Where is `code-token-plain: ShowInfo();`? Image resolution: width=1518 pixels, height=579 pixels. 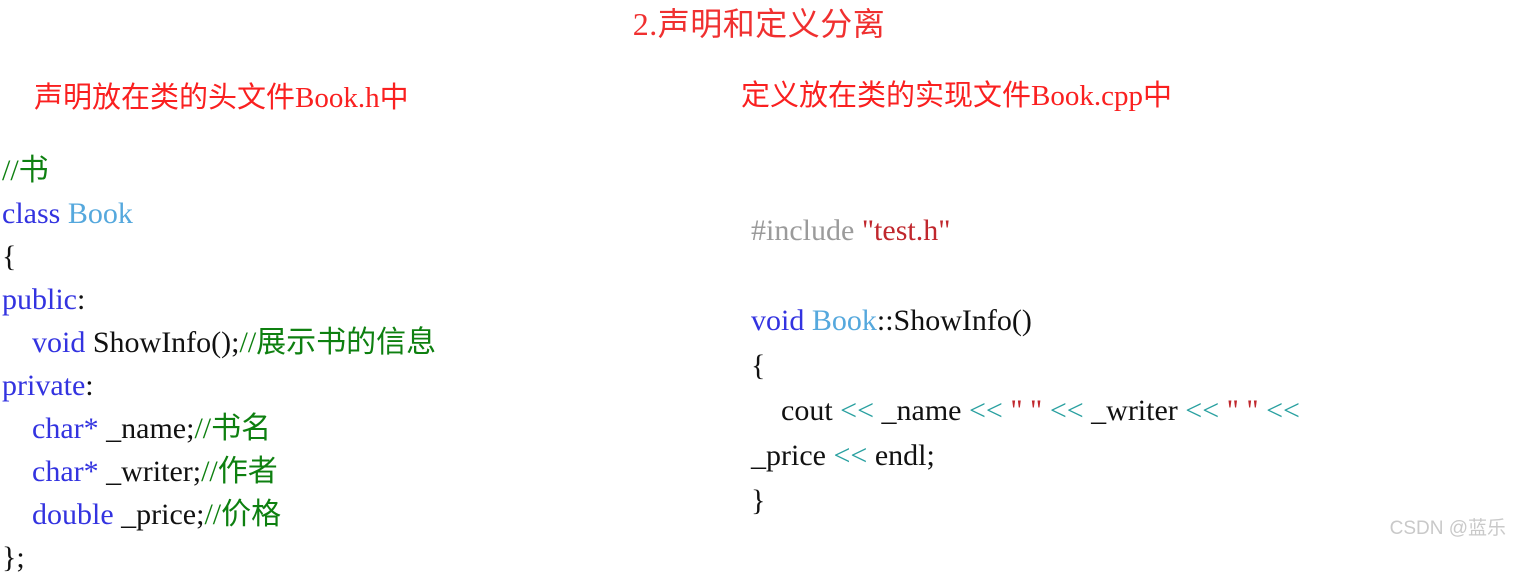 code-token-plain: ShowInfo(); is located at coordinates (166, 342).